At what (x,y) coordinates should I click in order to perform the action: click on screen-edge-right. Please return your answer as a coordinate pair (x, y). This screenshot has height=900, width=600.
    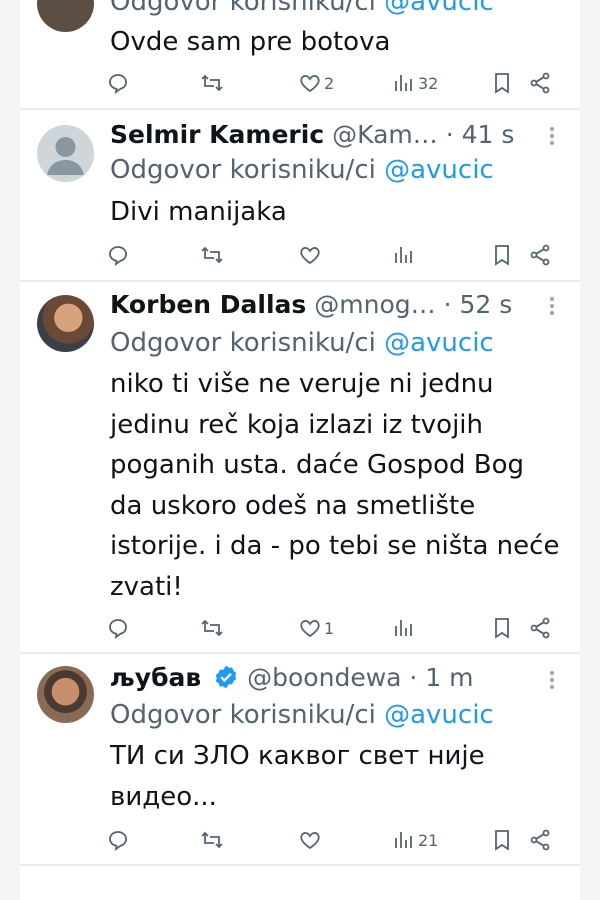
    Looking at the image, I should click on (590, 450).